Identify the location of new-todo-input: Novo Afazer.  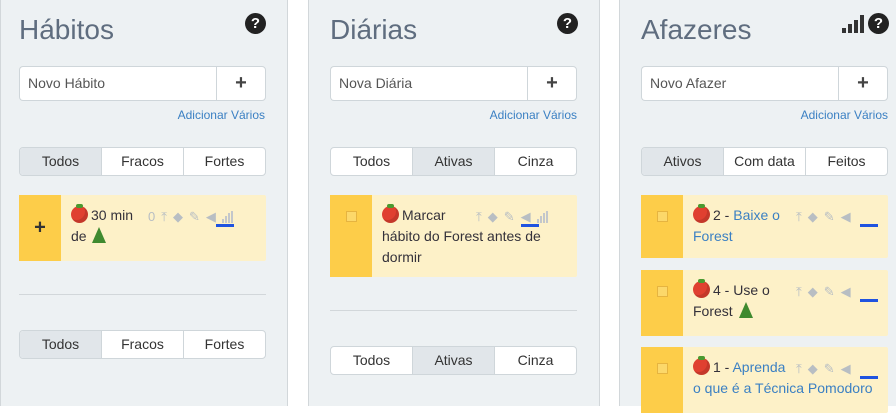
(739, 83).